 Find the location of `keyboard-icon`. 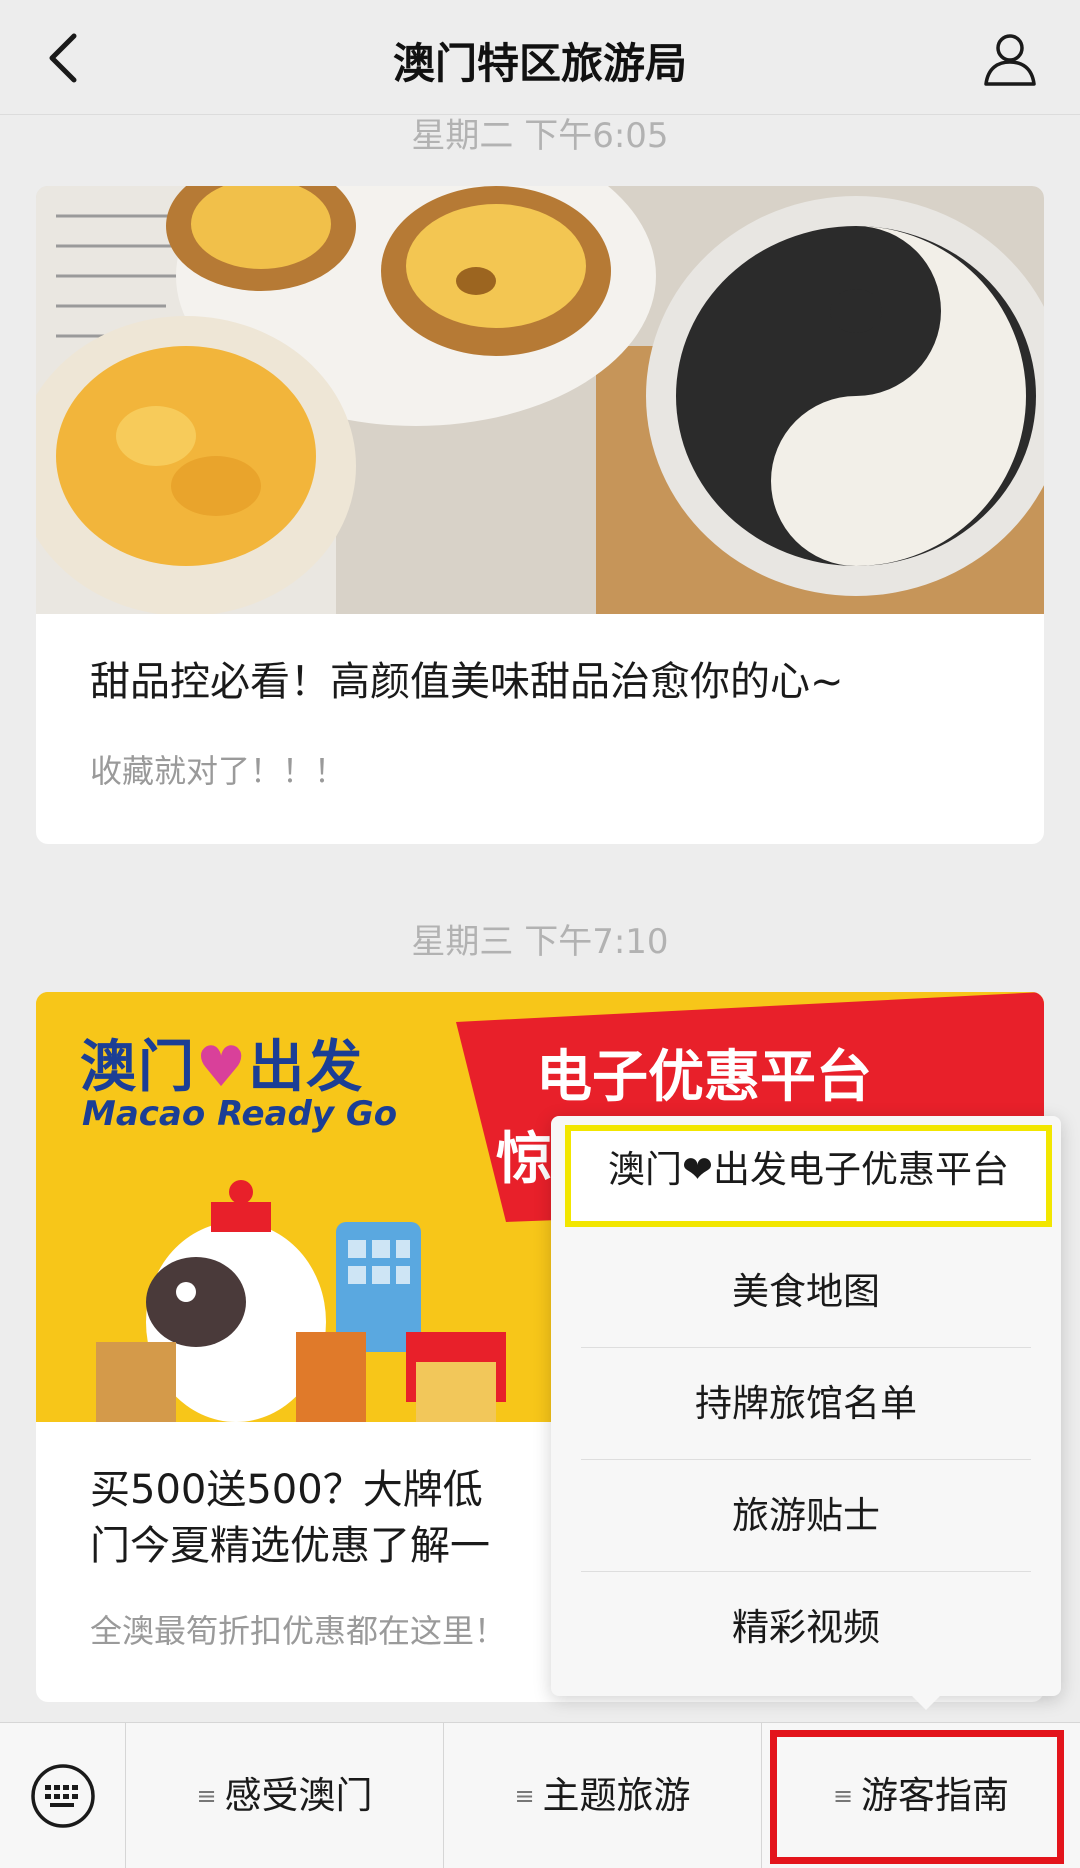

keyboard-icon is located at coordinates (63, 1796).